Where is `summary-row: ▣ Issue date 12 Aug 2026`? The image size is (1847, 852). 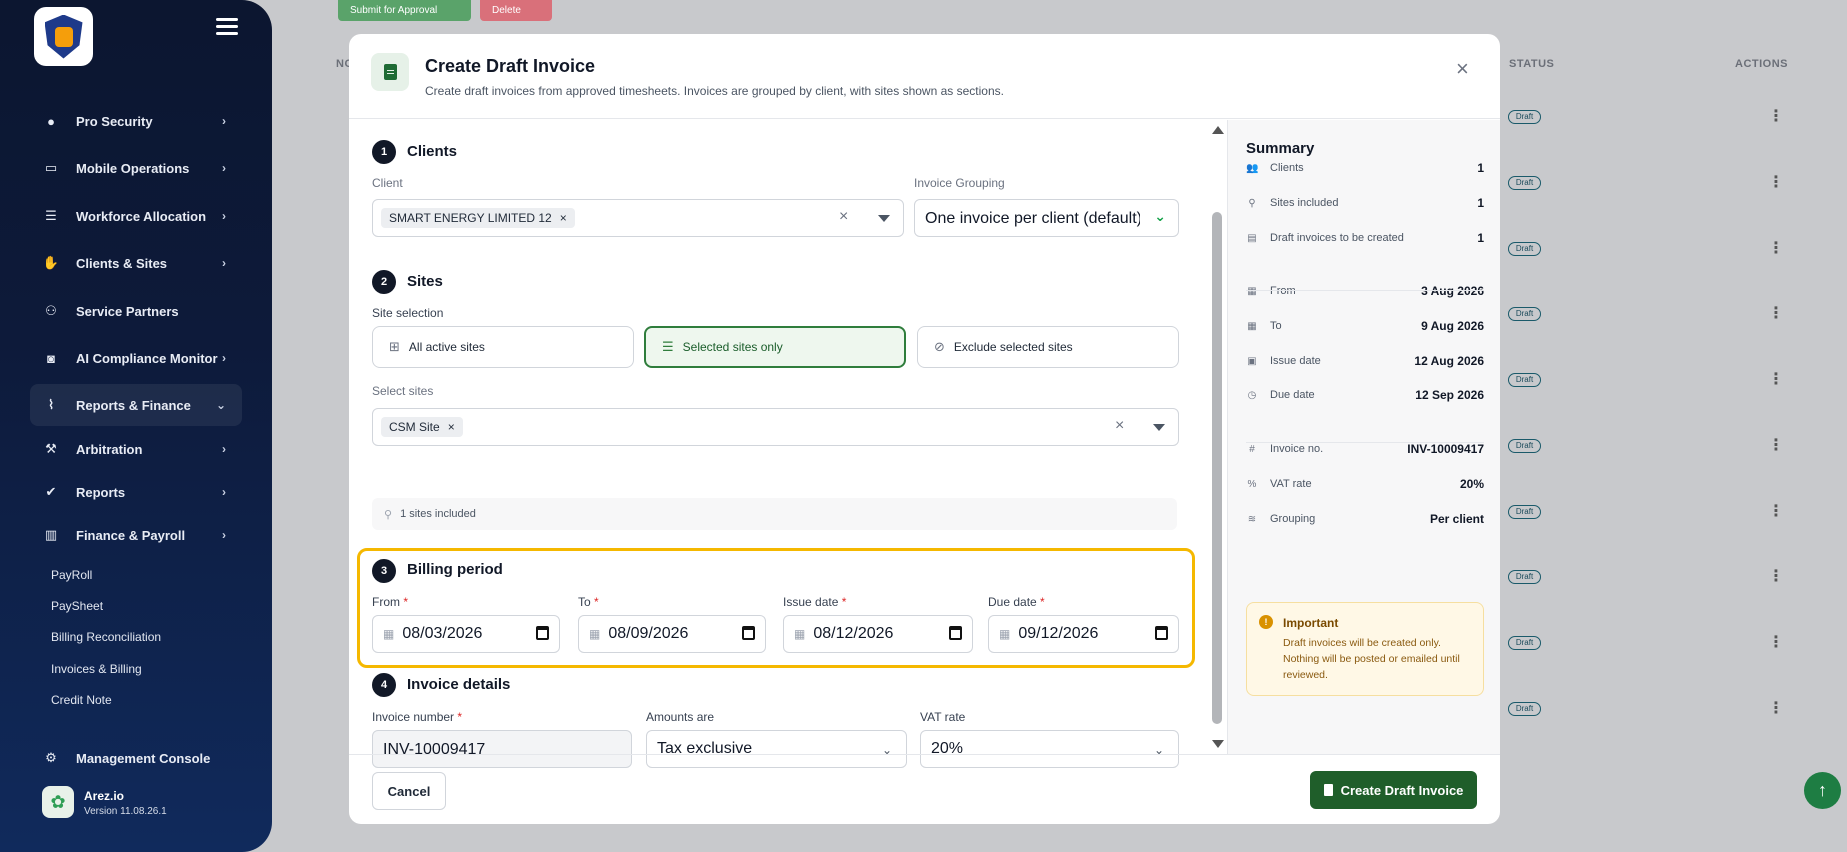
summary-row: ▣ Issue date 12 Aug 2026 is located at coordinates (1365, 361).